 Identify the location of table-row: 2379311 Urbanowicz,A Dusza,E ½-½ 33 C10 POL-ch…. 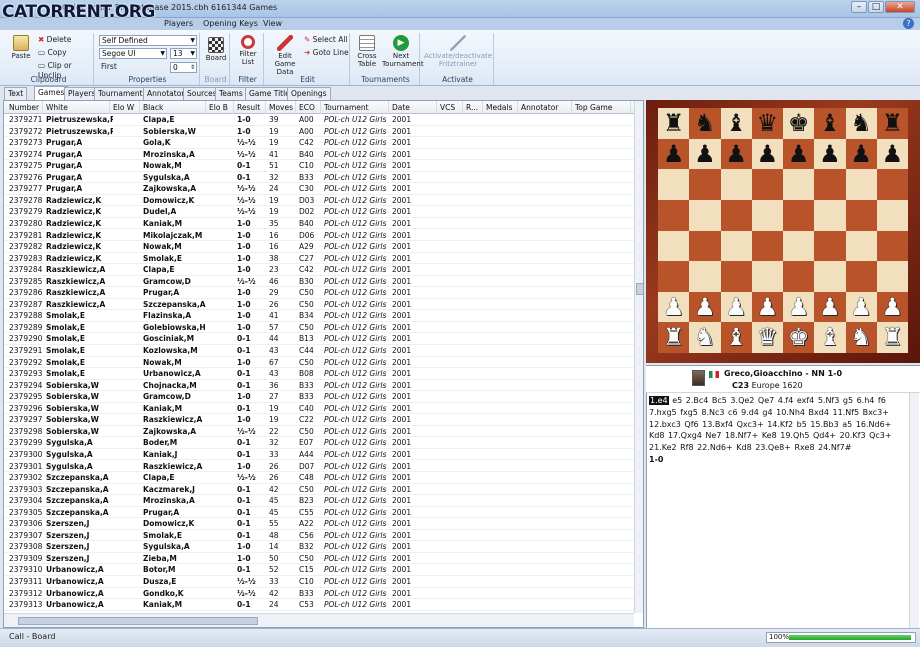
(319, 582).